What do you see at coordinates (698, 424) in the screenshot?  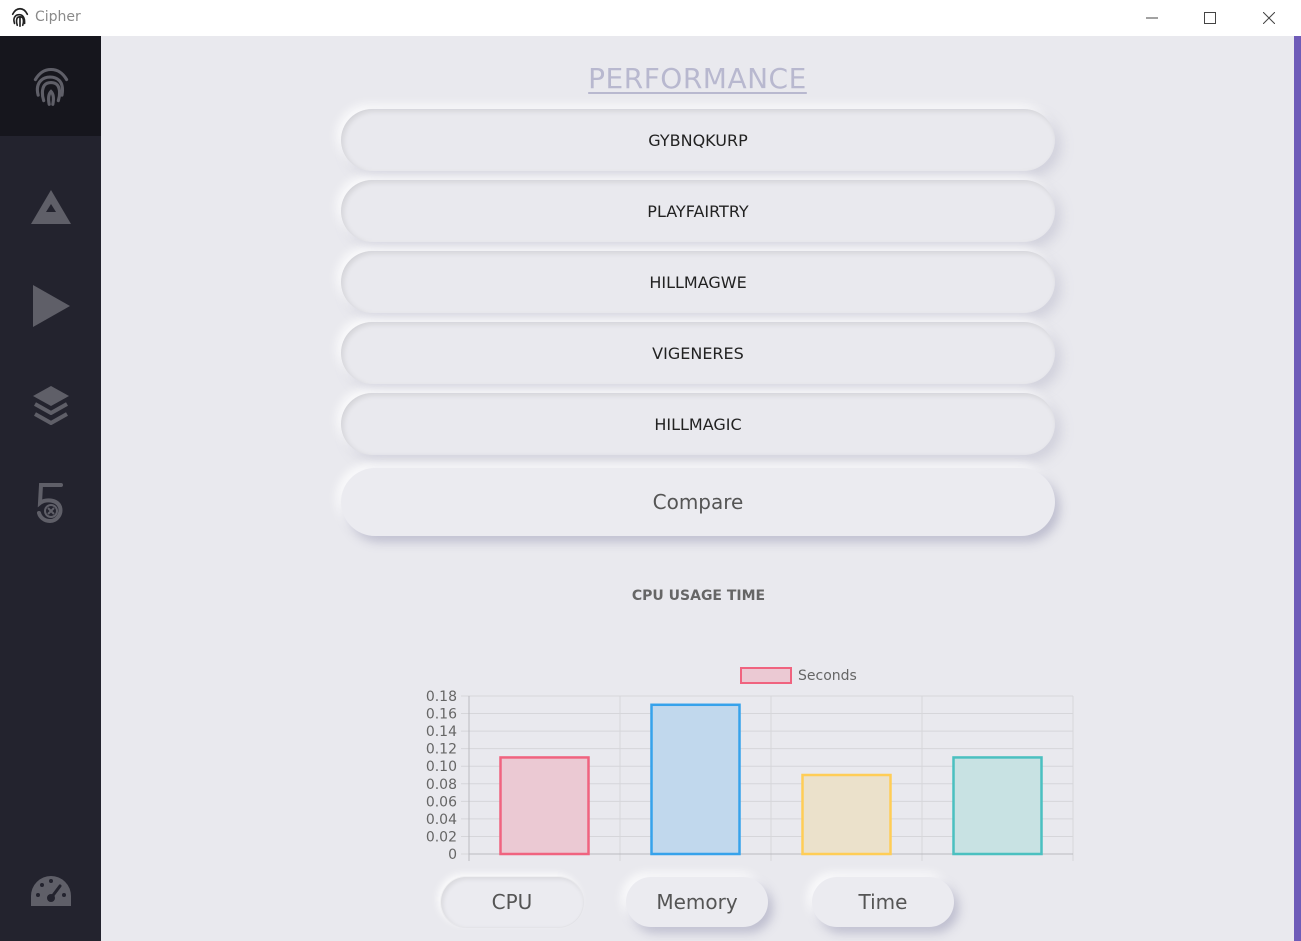 I see `result-field: HILLMAGIC` at bounding box center [698, 424].